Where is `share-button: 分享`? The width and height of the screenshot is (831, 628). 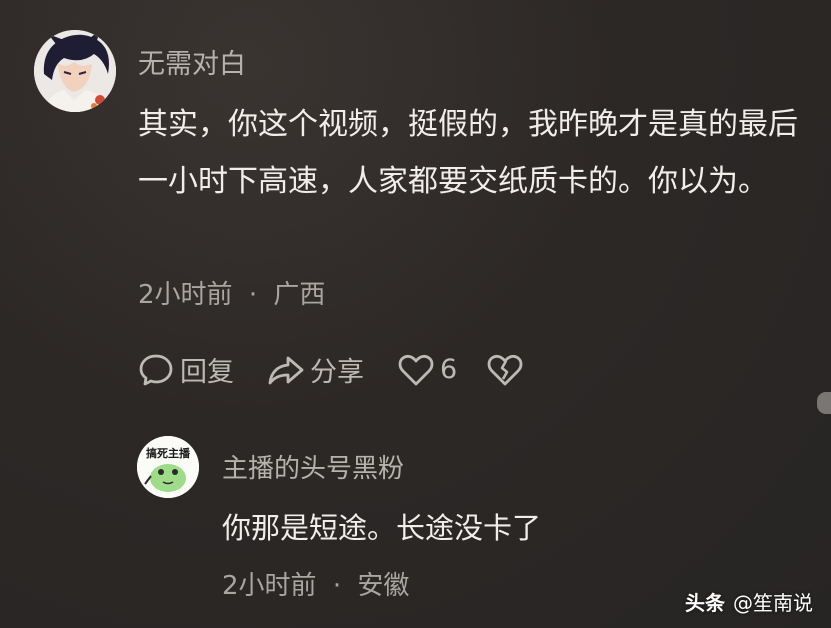
share-button: 分享 is located at coordinates (315, 369).